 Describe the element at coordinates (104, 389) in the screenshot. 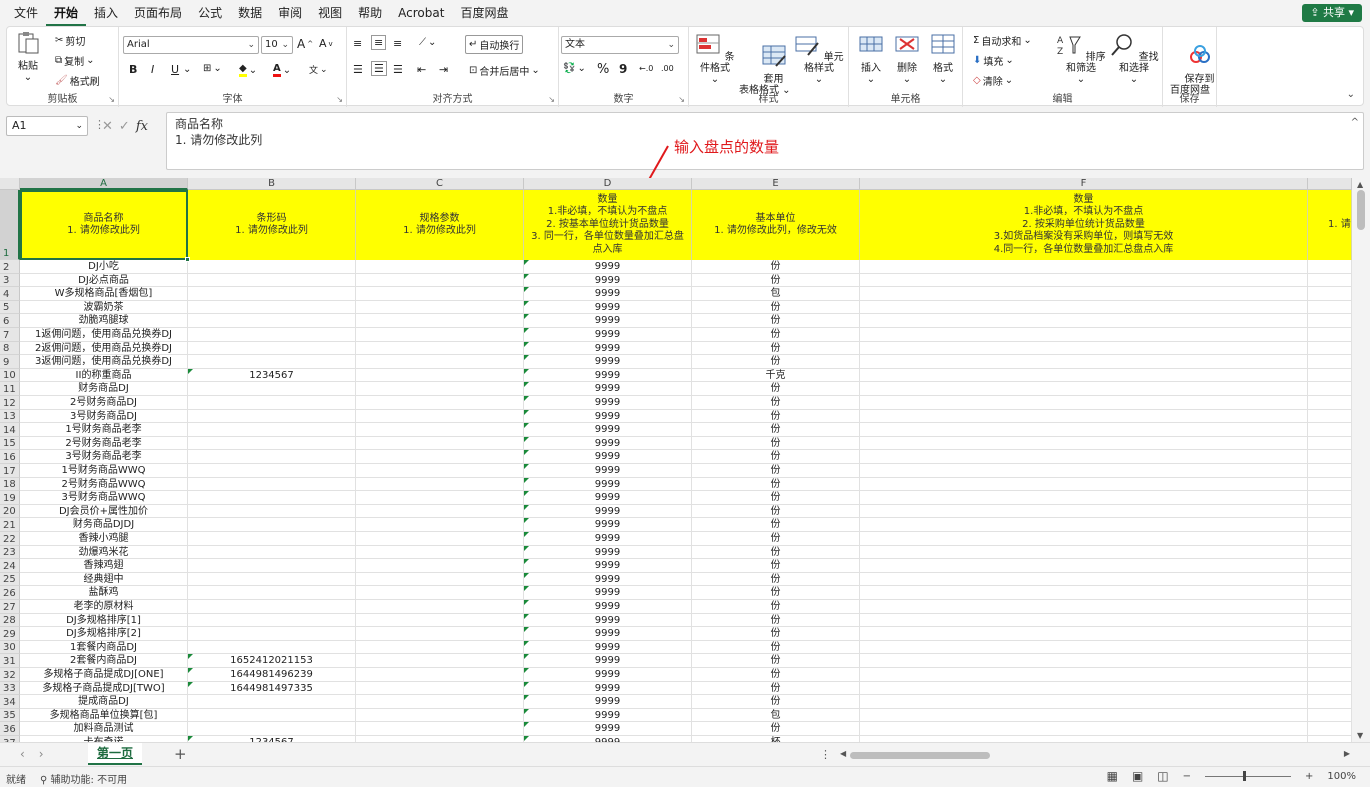

I see `table-cell: 财务商品DJ` at that location.